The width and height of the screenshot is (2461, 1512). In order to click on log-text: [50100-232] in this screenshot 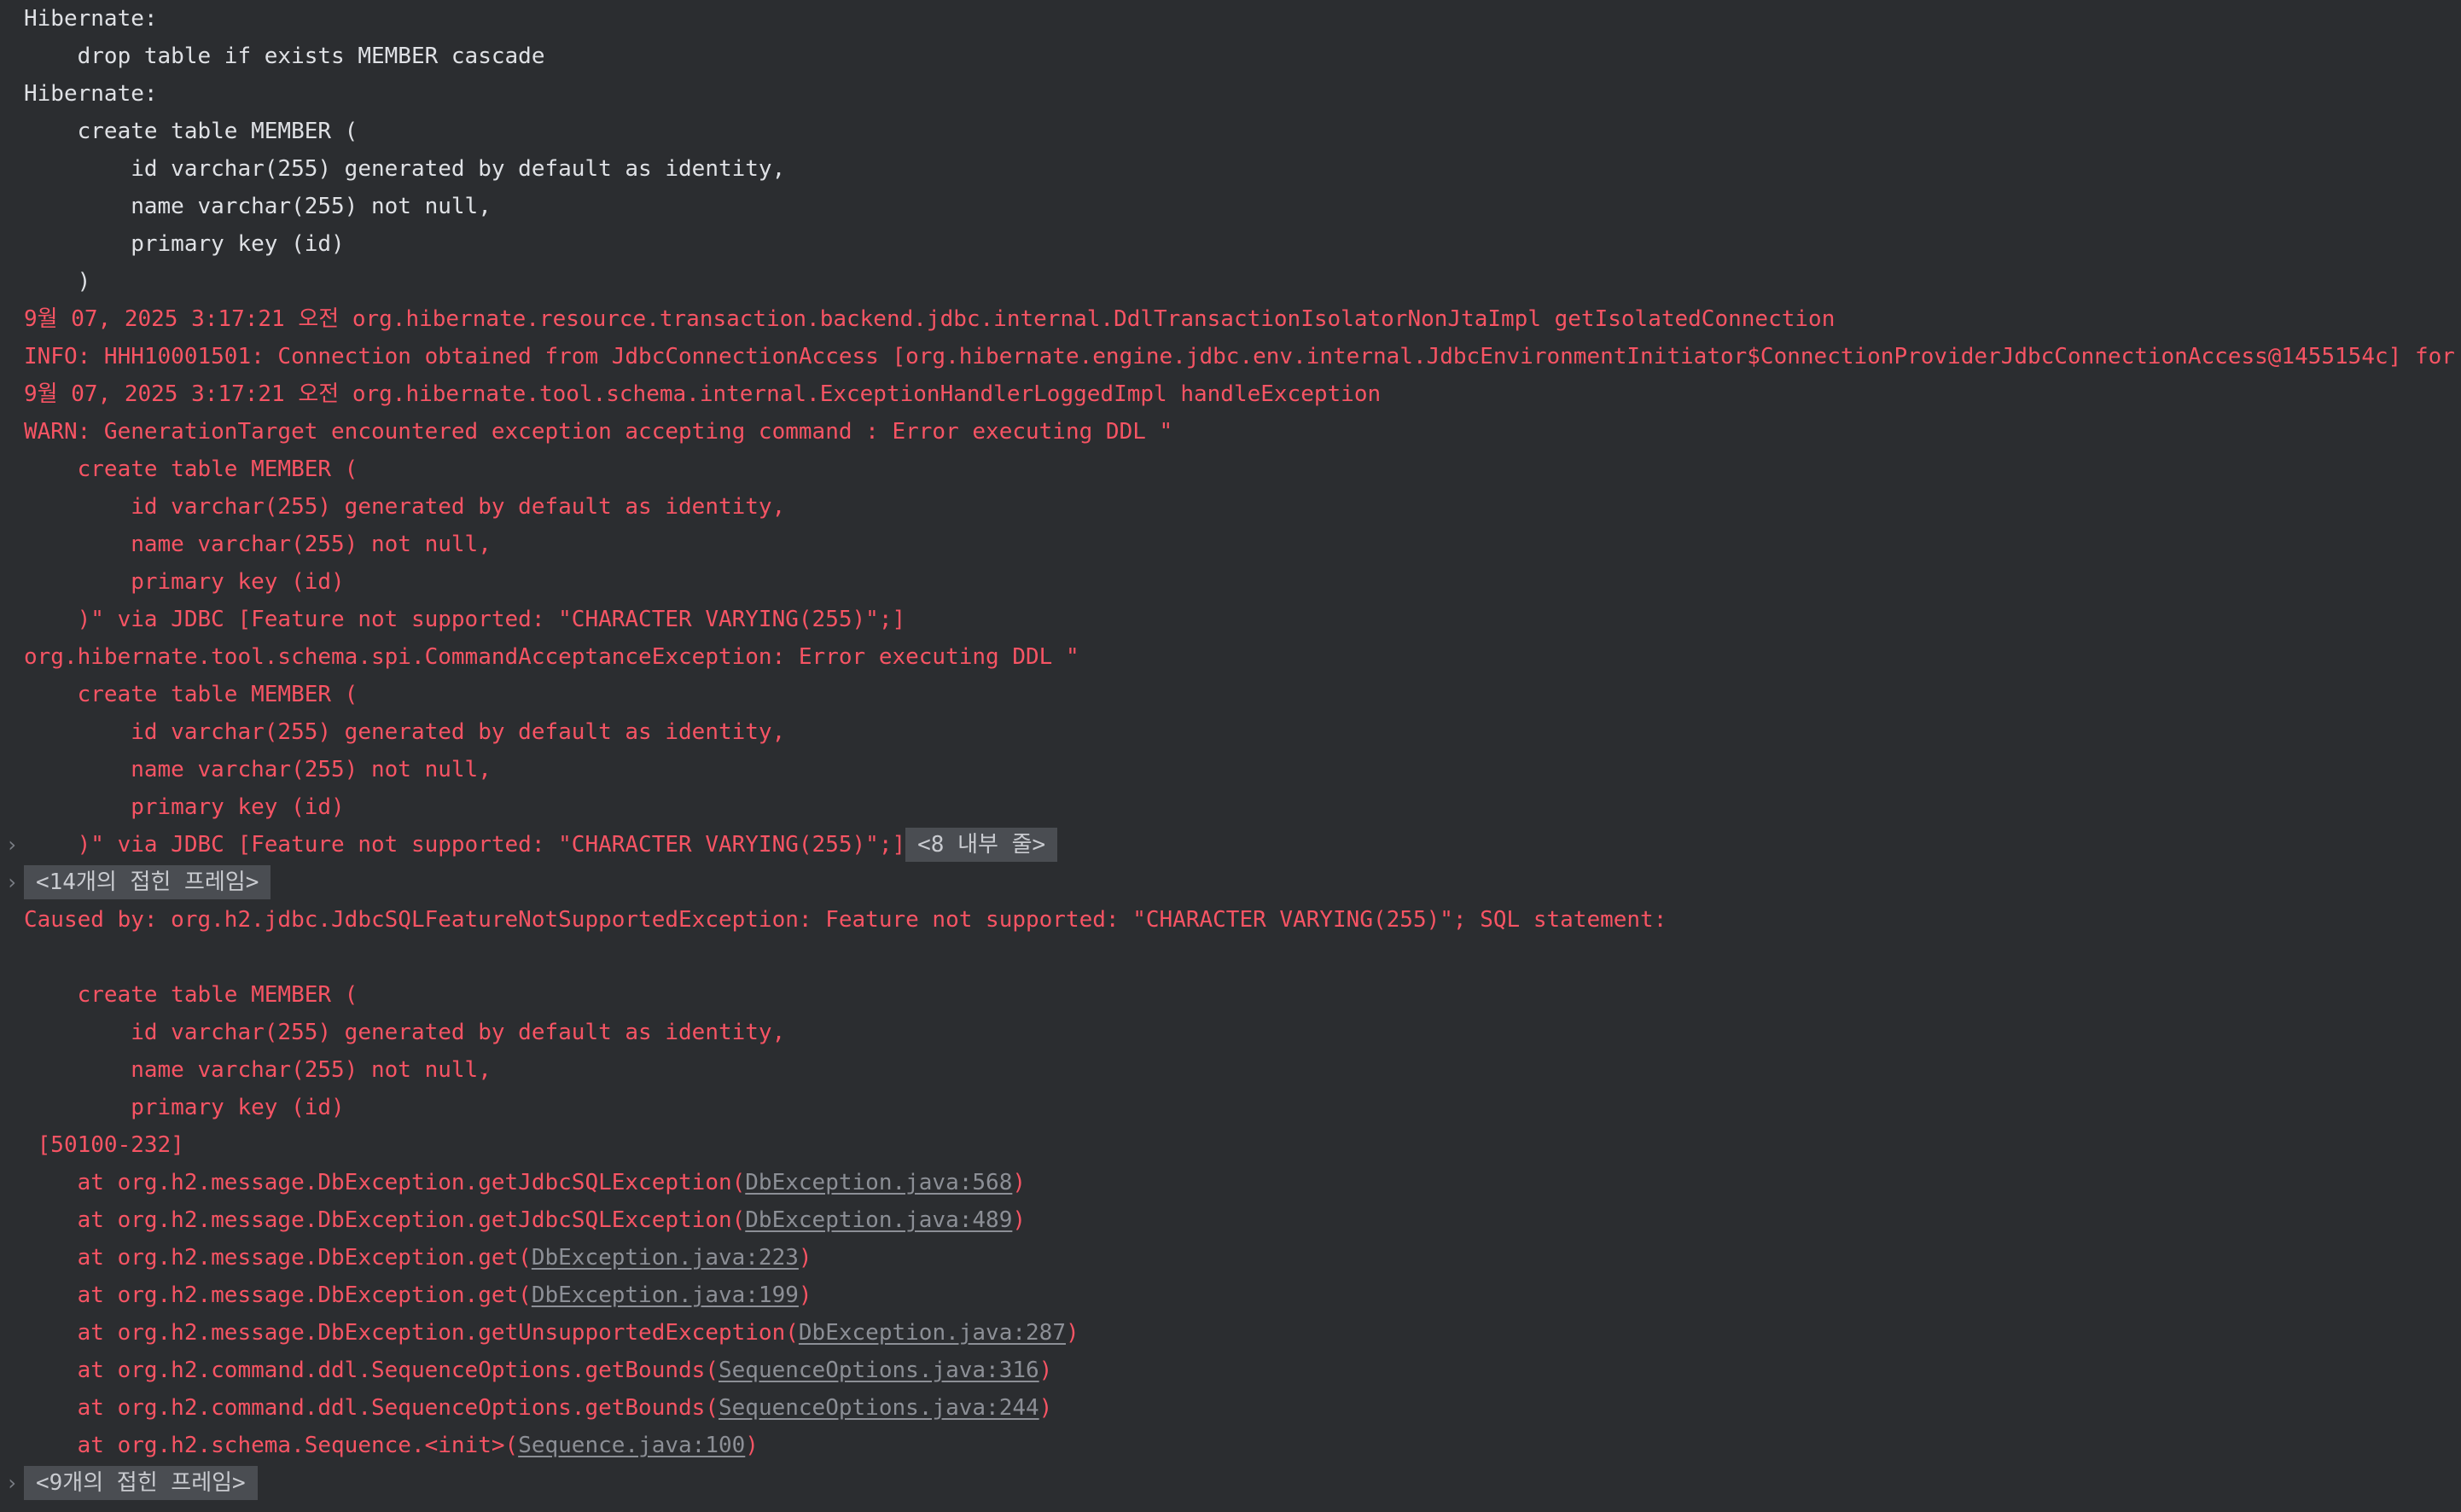, I will do `click(104, 1145)`.